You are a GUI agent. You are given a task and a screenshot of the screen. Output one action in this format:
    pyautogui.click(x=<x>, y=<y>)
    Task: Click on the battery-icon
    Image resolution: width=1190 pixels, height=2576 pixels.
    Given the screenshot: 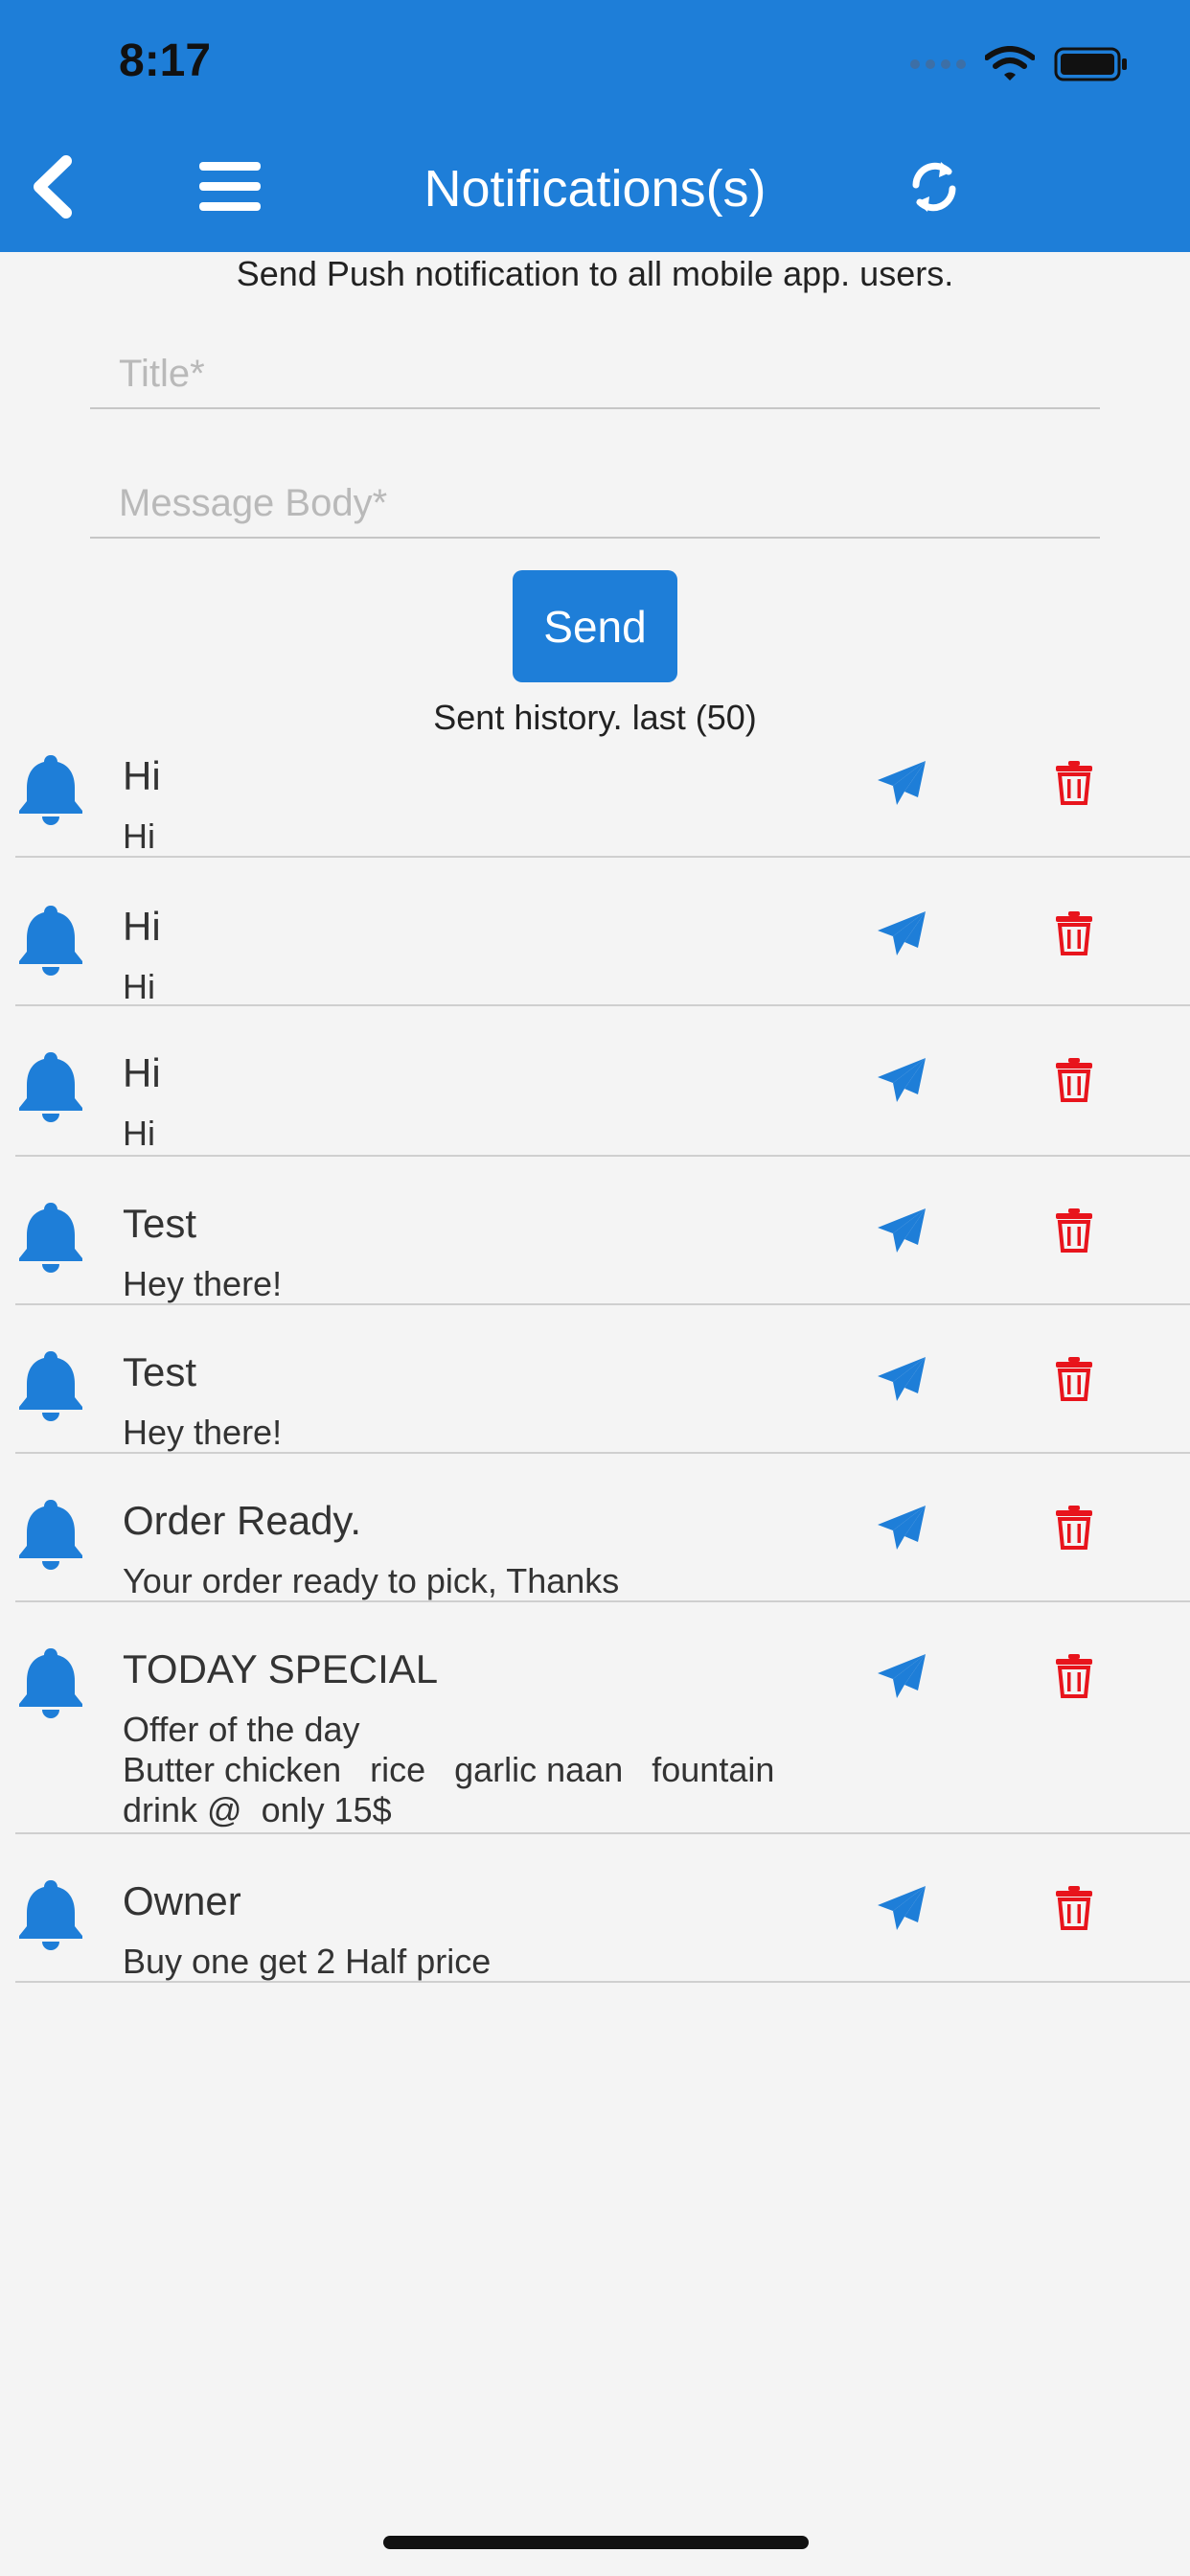 What is the action you would take?
    pyautogui.click(x=1091, y=64)
    